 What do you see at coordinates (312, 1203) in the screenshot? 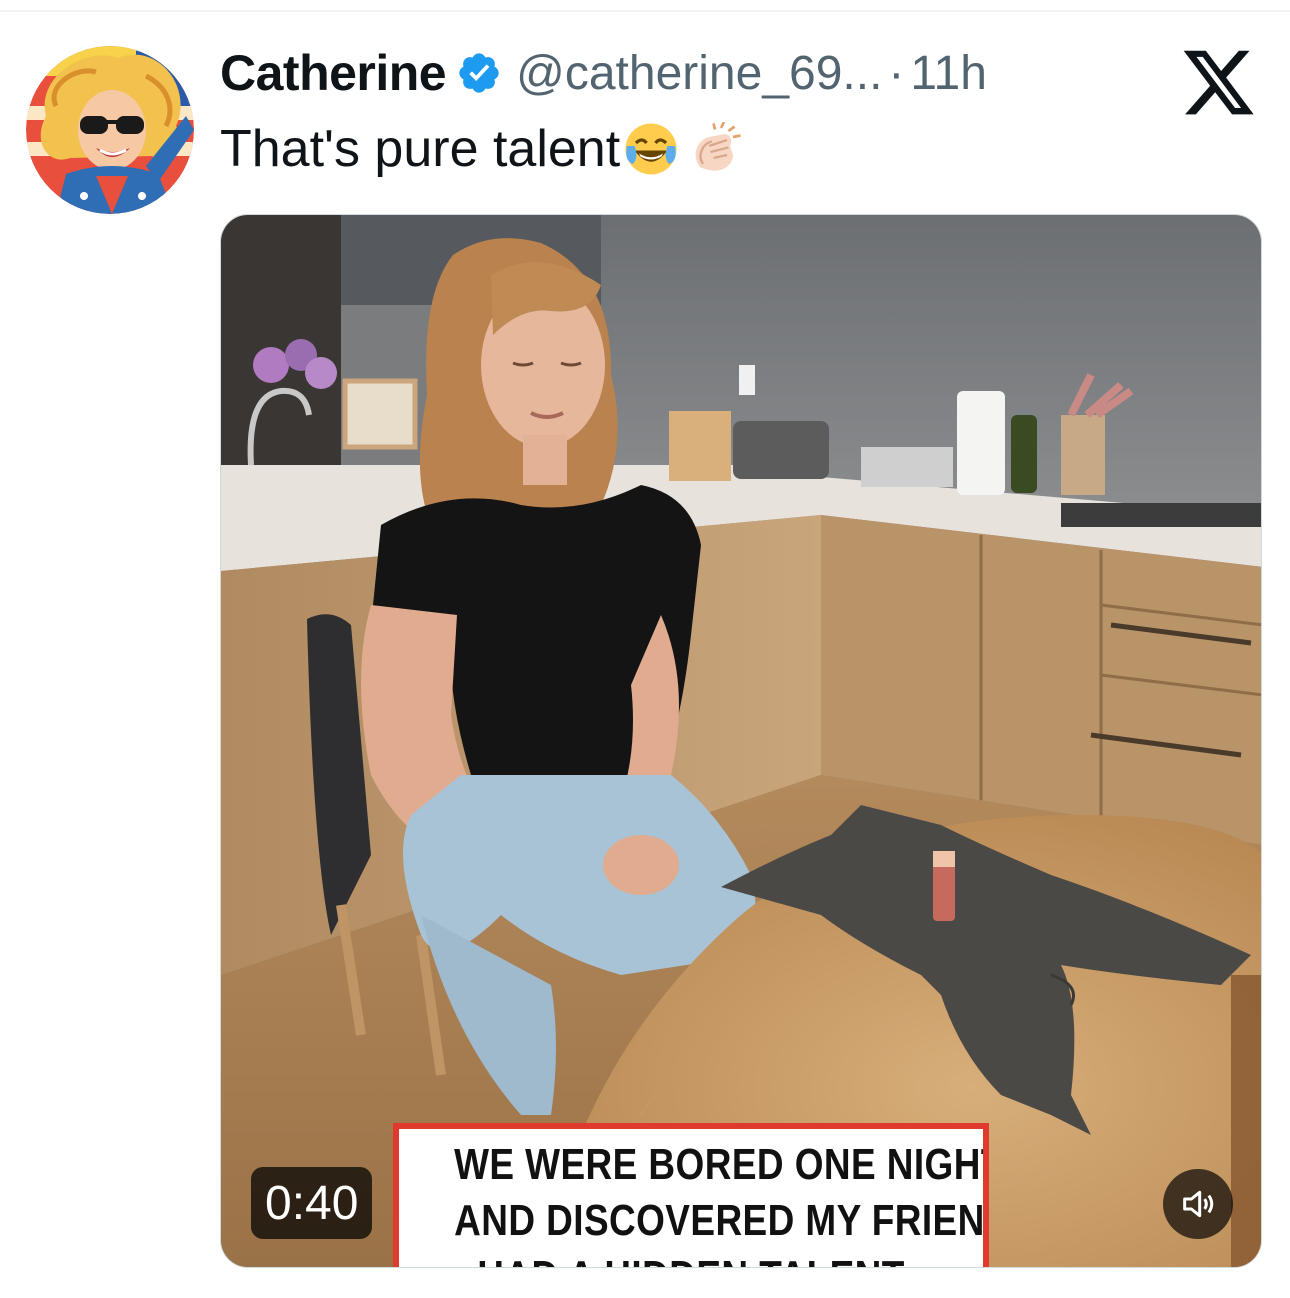
I see `video-duration: 0:40` at bounding box center [312, 1203].